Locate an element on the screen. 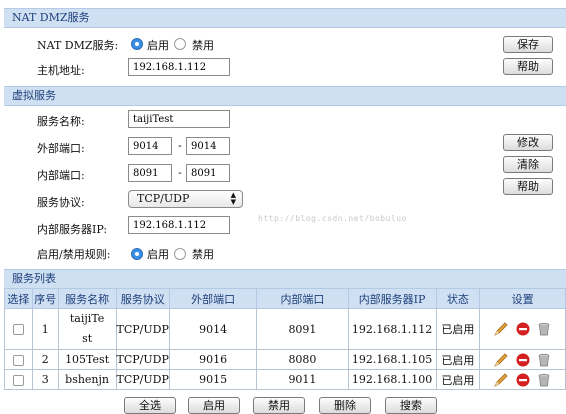 The image size is (566, 414). external-port-from-input is located at coordinates (150, 146).